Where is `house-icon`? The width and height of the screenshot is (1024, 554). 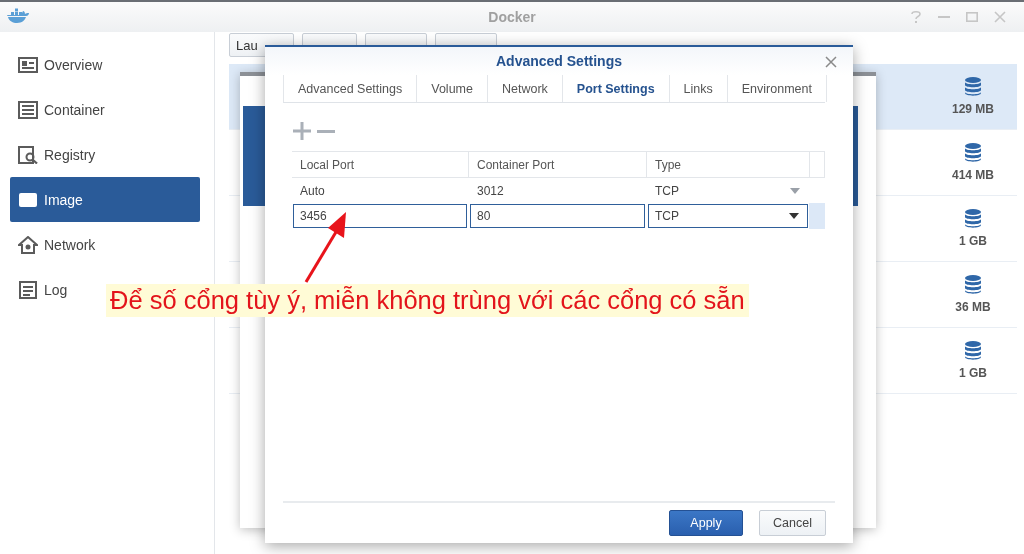 house-icon is located at coordinates (28, 244).